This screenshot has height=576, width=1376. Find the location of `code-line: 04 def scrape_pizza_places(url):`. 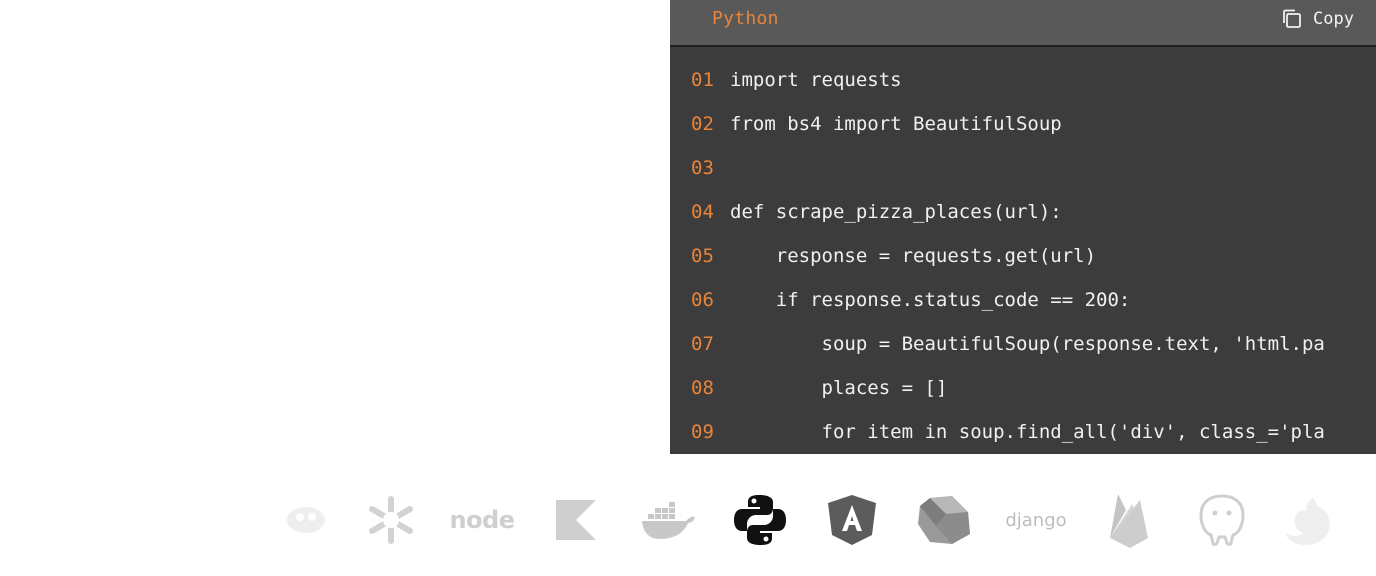

code-line: 04 def scrape_pizza_places(url): is located at coordinates (1023, 212).